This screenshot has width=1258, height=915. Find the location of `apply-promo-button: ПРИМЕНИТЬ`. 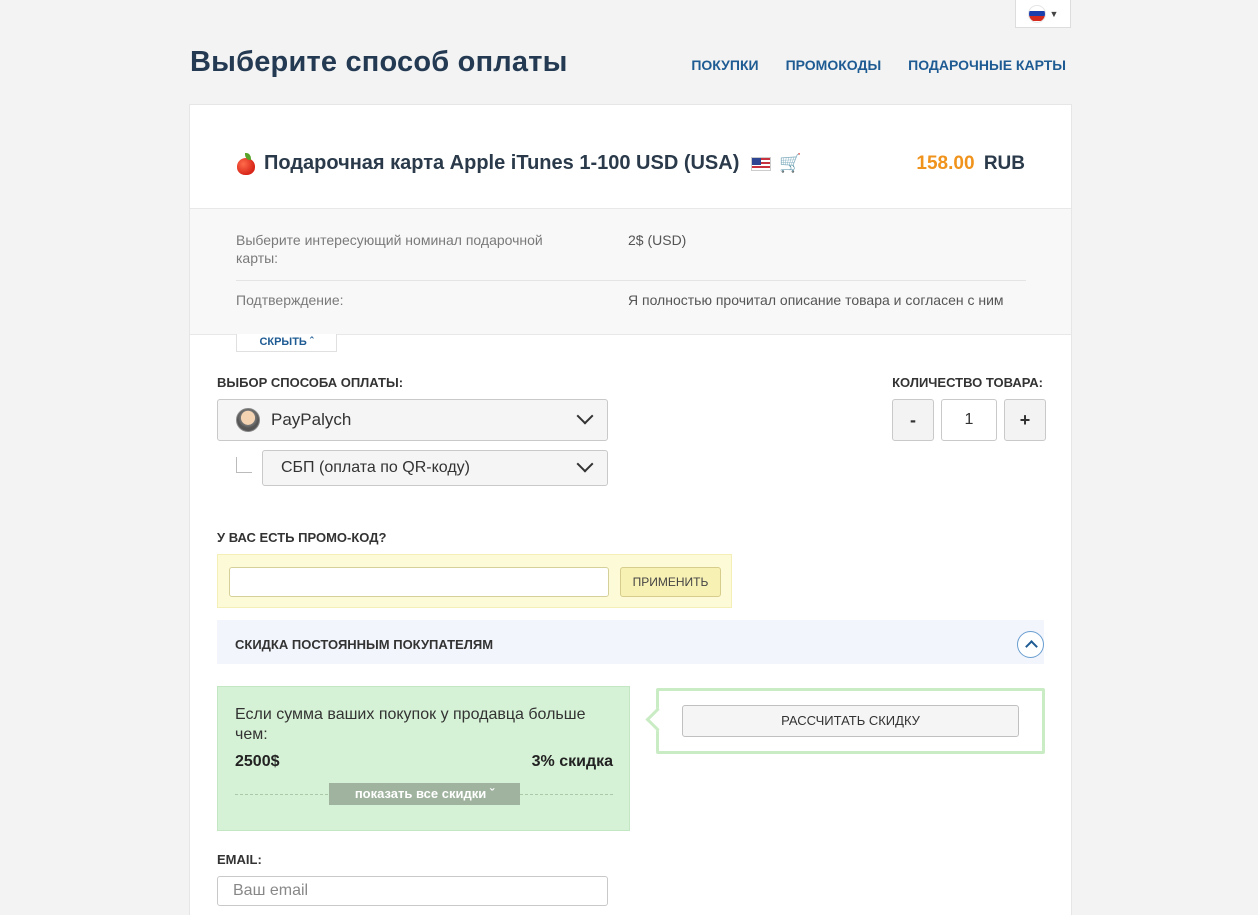

apply-promo-button: ПРИМЕНИТЬ is located at coordinates (670, 582).